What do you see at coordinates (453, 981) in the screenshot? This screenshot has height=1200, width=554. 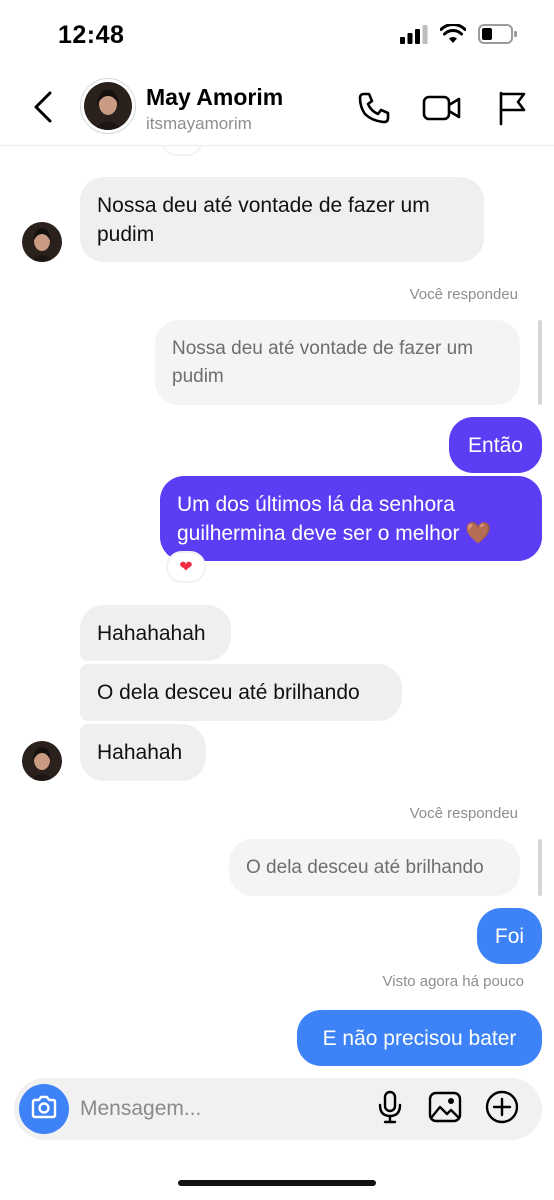 I see `seen-label: Visto agora há pouco` at bounding box center [453, 981].